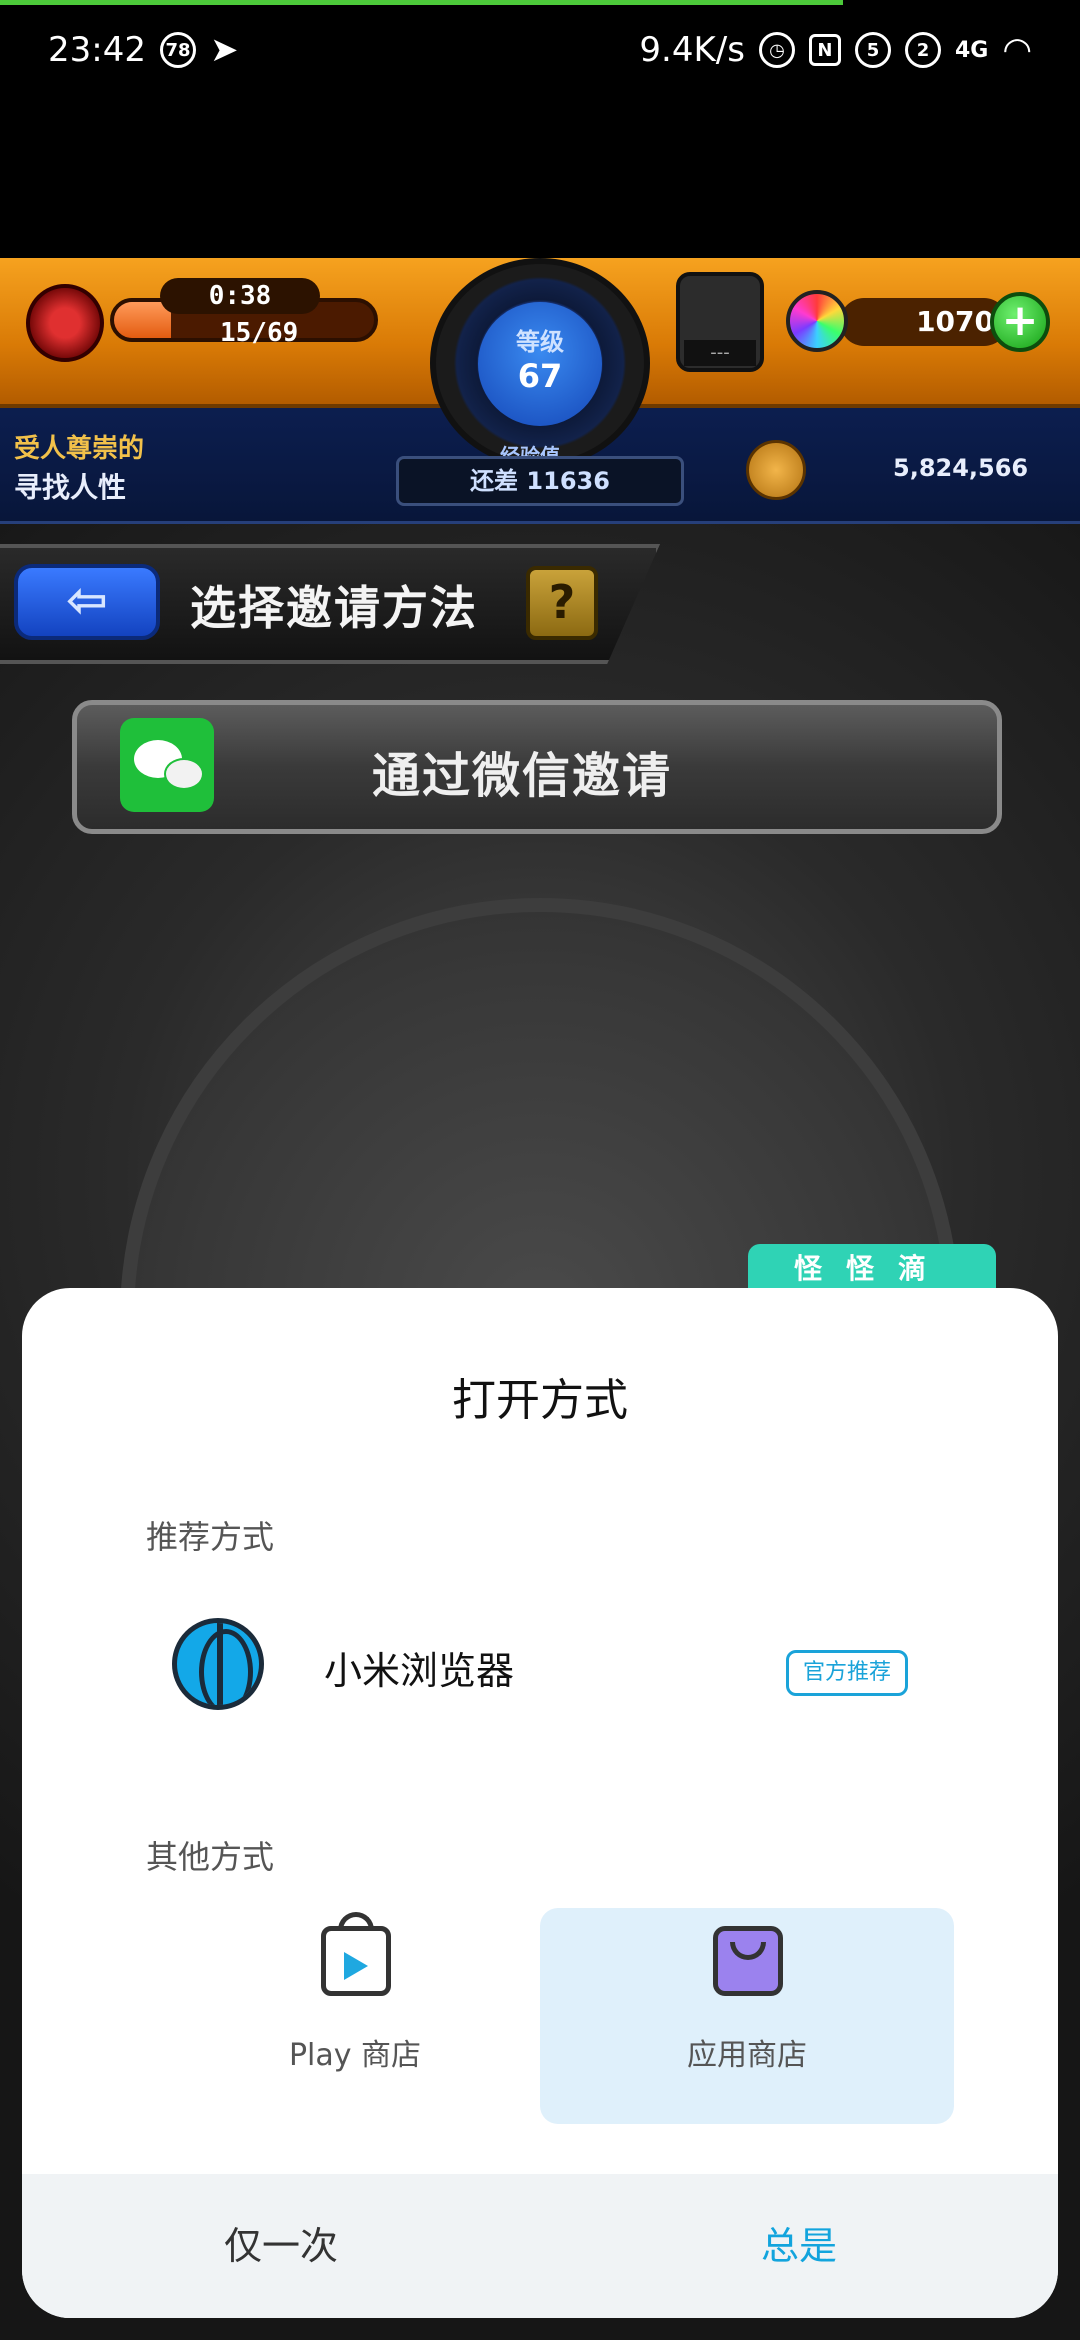  I want to click on play-triangle-icon, so click(356, 1966).